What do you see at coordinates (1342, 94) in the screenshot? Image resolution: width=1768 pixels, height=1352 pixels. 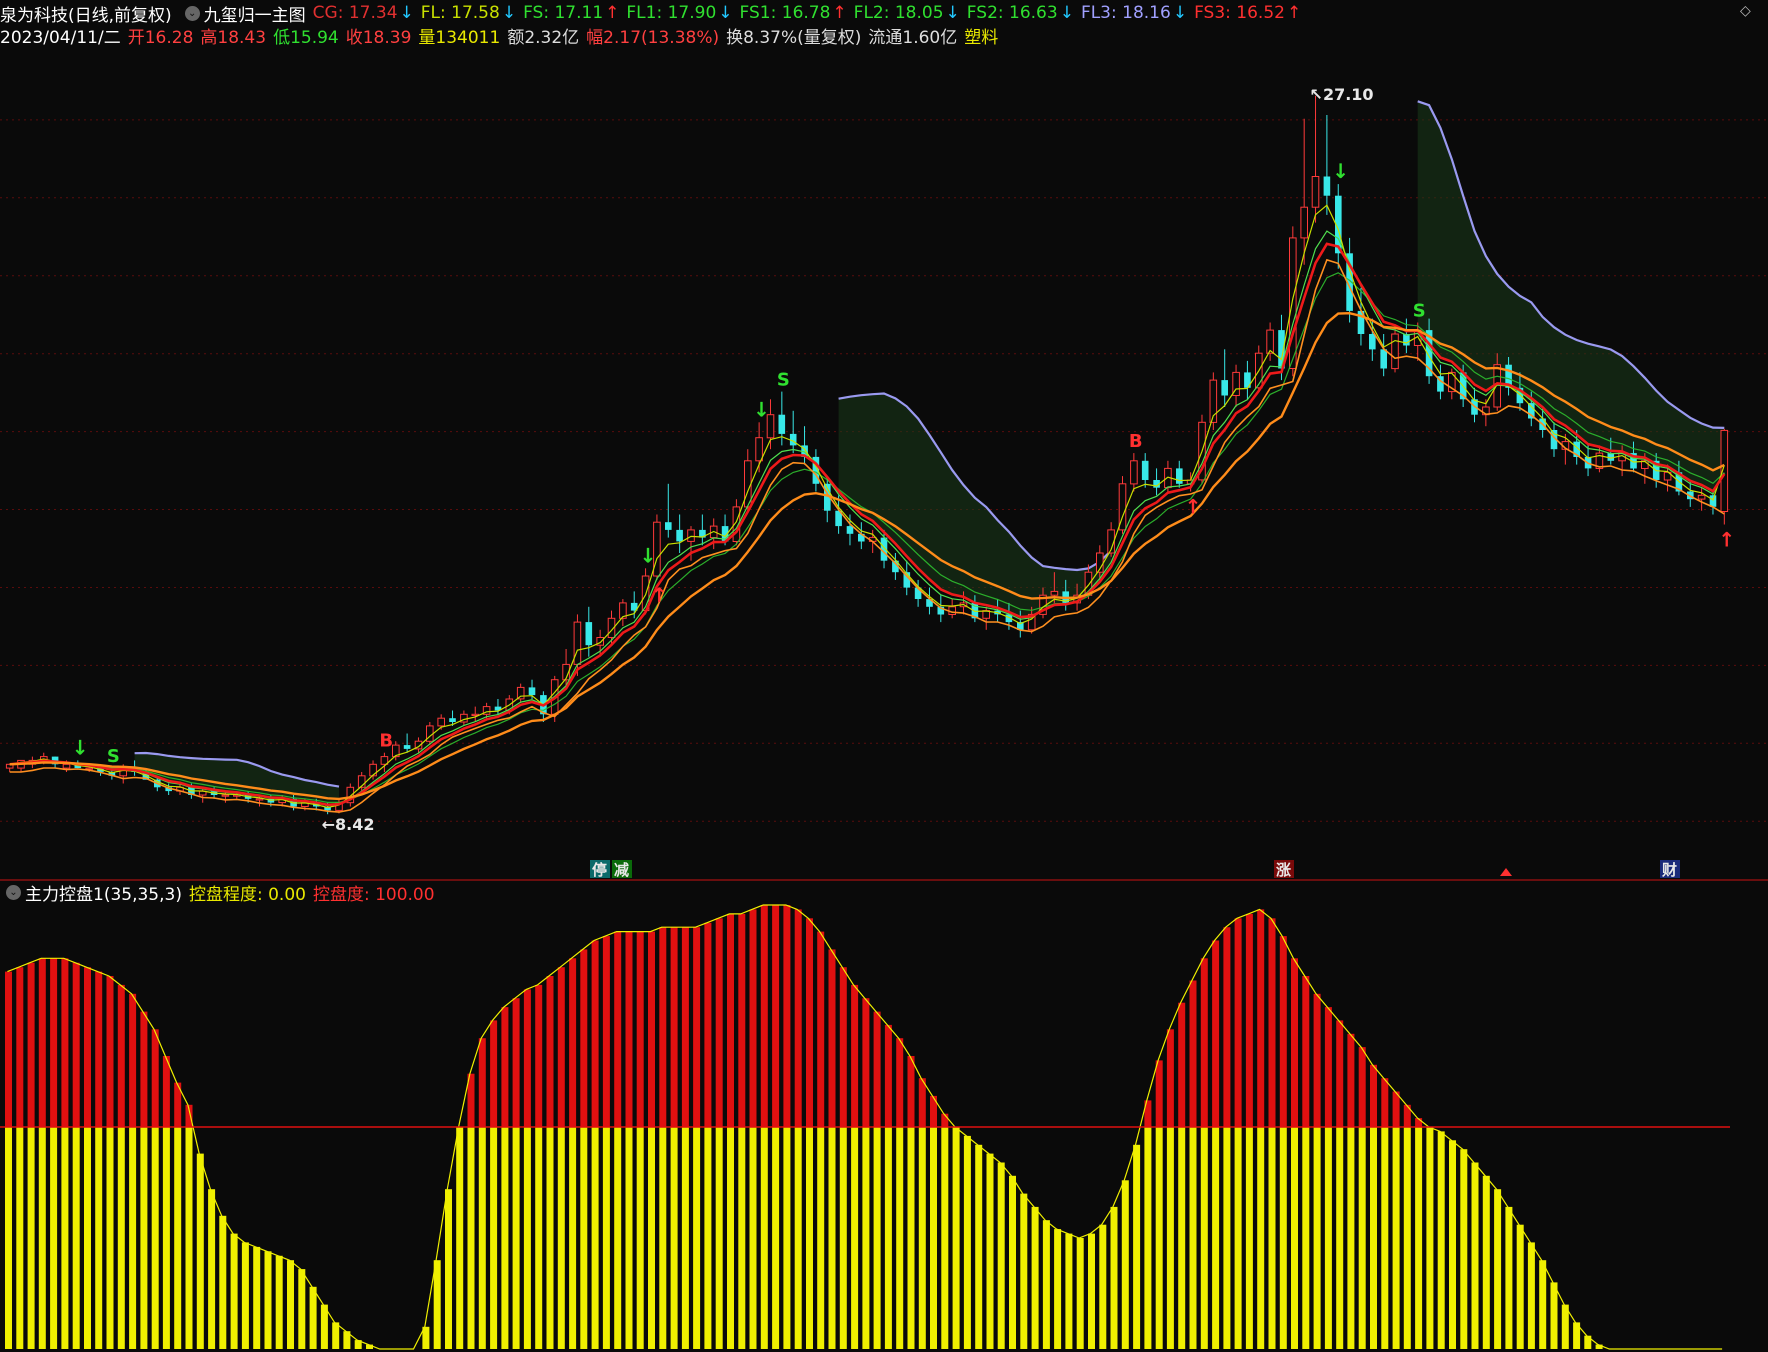 I see `max-price-label: ↖27.10` at bounding box center [1342, 94].